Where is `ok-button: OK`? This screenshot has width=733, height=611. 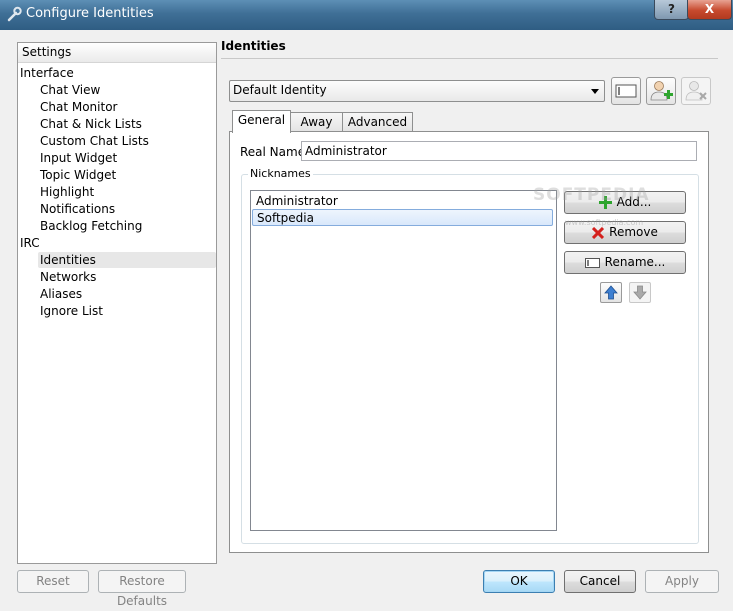 ok-button: OK is located at coordinates (519, 581).